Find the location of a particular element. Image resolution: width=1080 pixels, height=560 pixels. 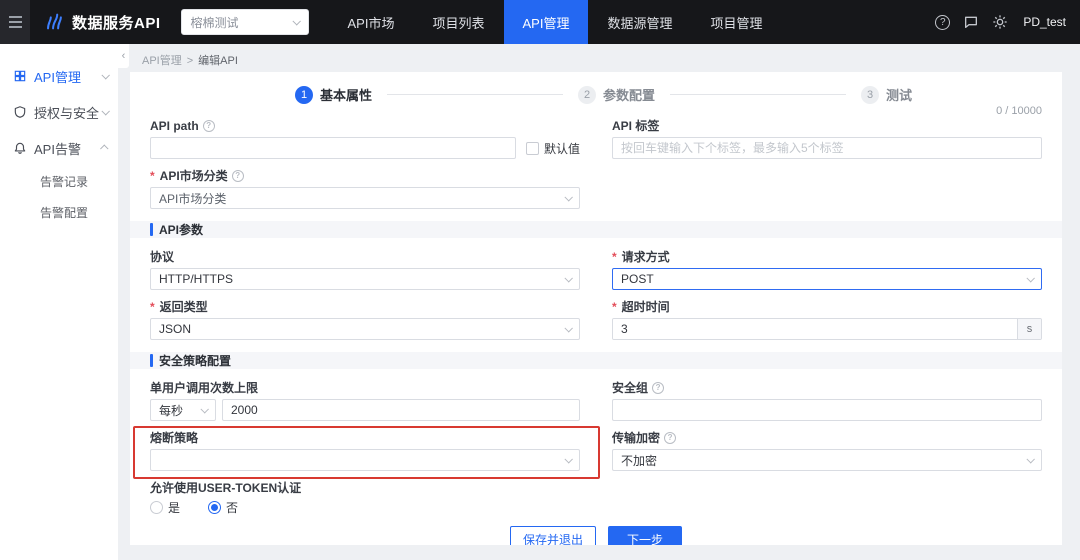

step-test: 3 测试 is located at coordinates (886, 94).